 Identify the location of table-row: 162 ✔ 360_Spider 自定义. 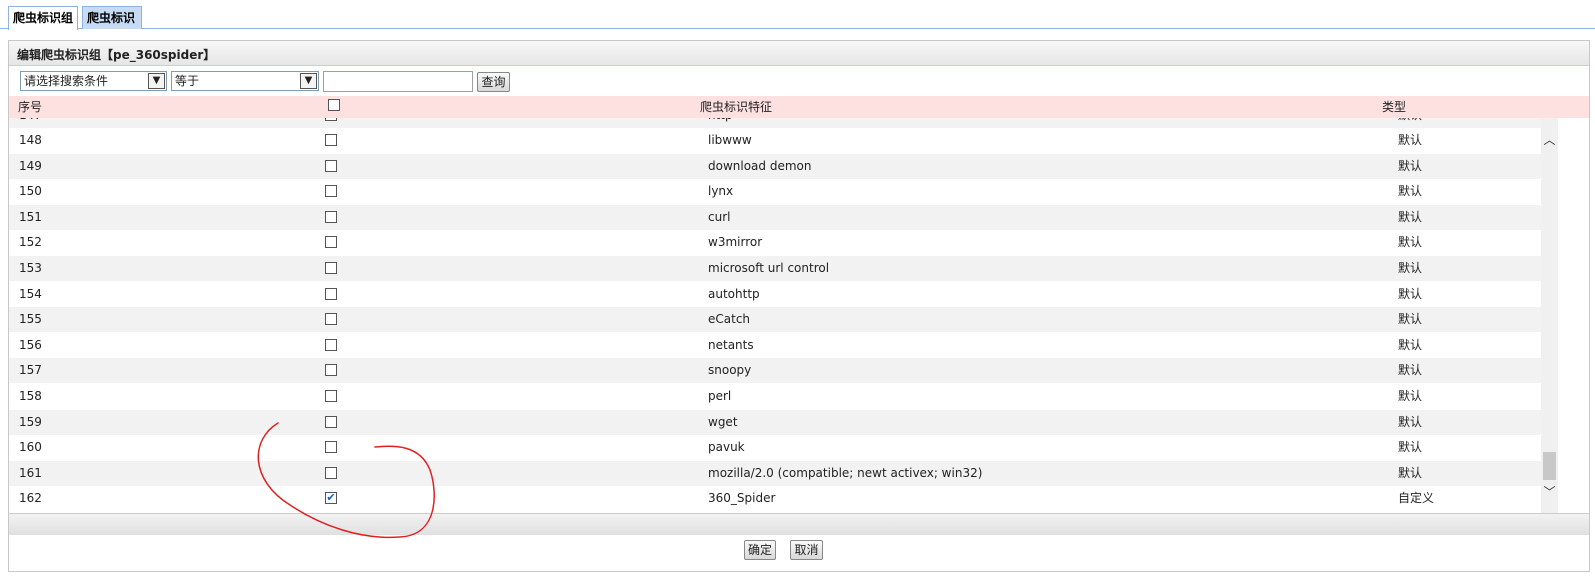
(775, 499).